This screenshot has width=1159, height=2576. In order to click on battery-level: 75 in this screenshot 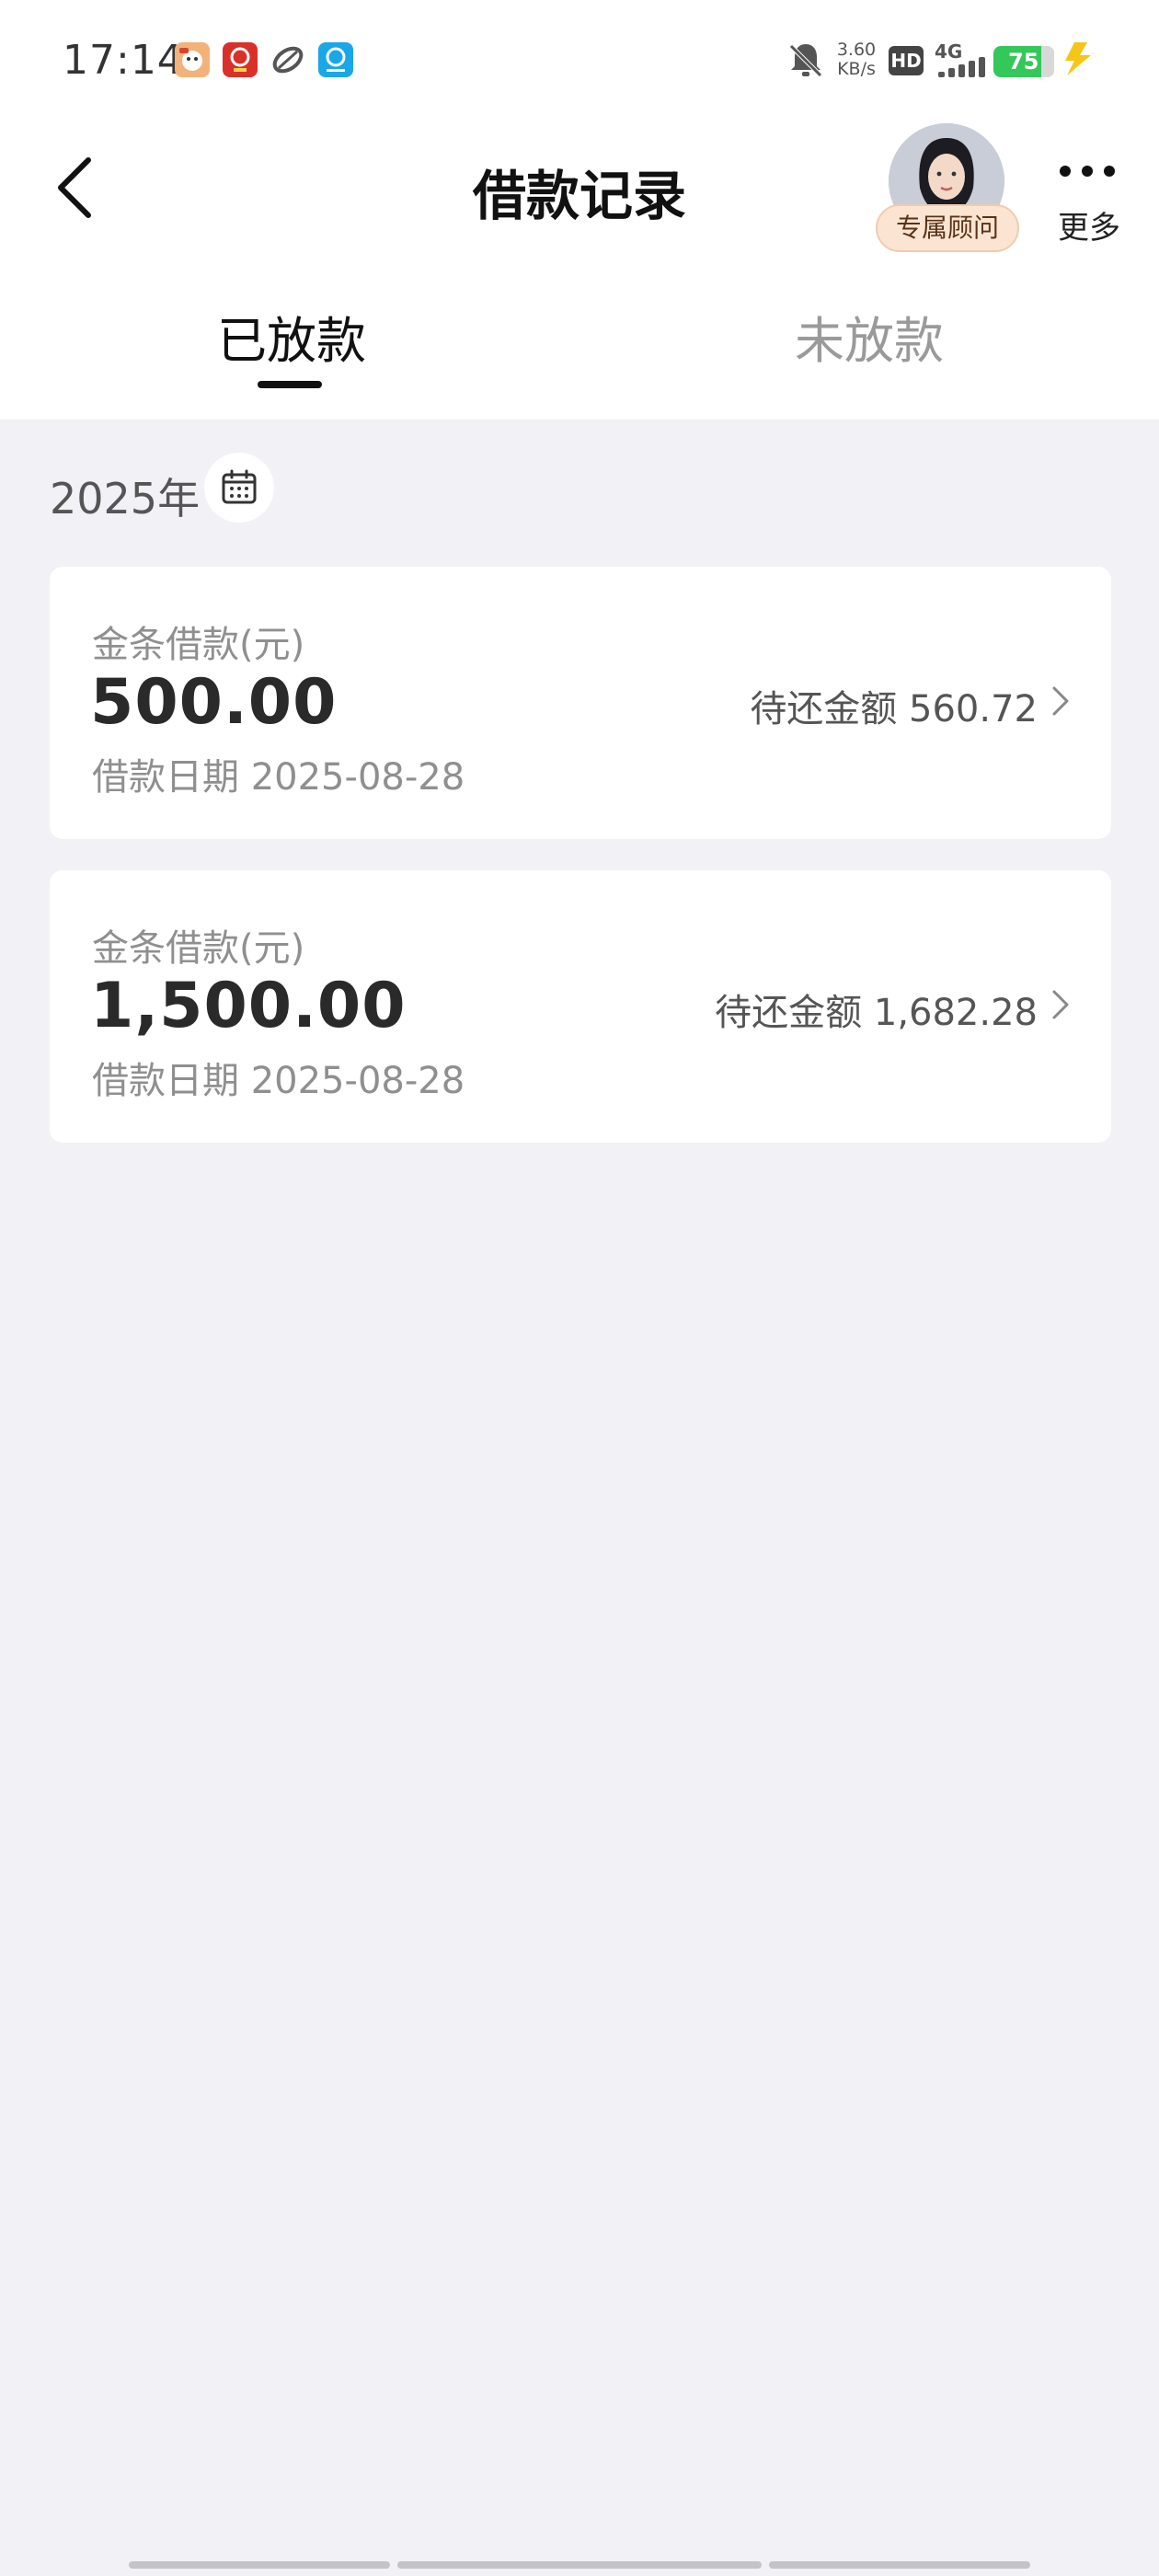, I will do `click(1023, 62)`.